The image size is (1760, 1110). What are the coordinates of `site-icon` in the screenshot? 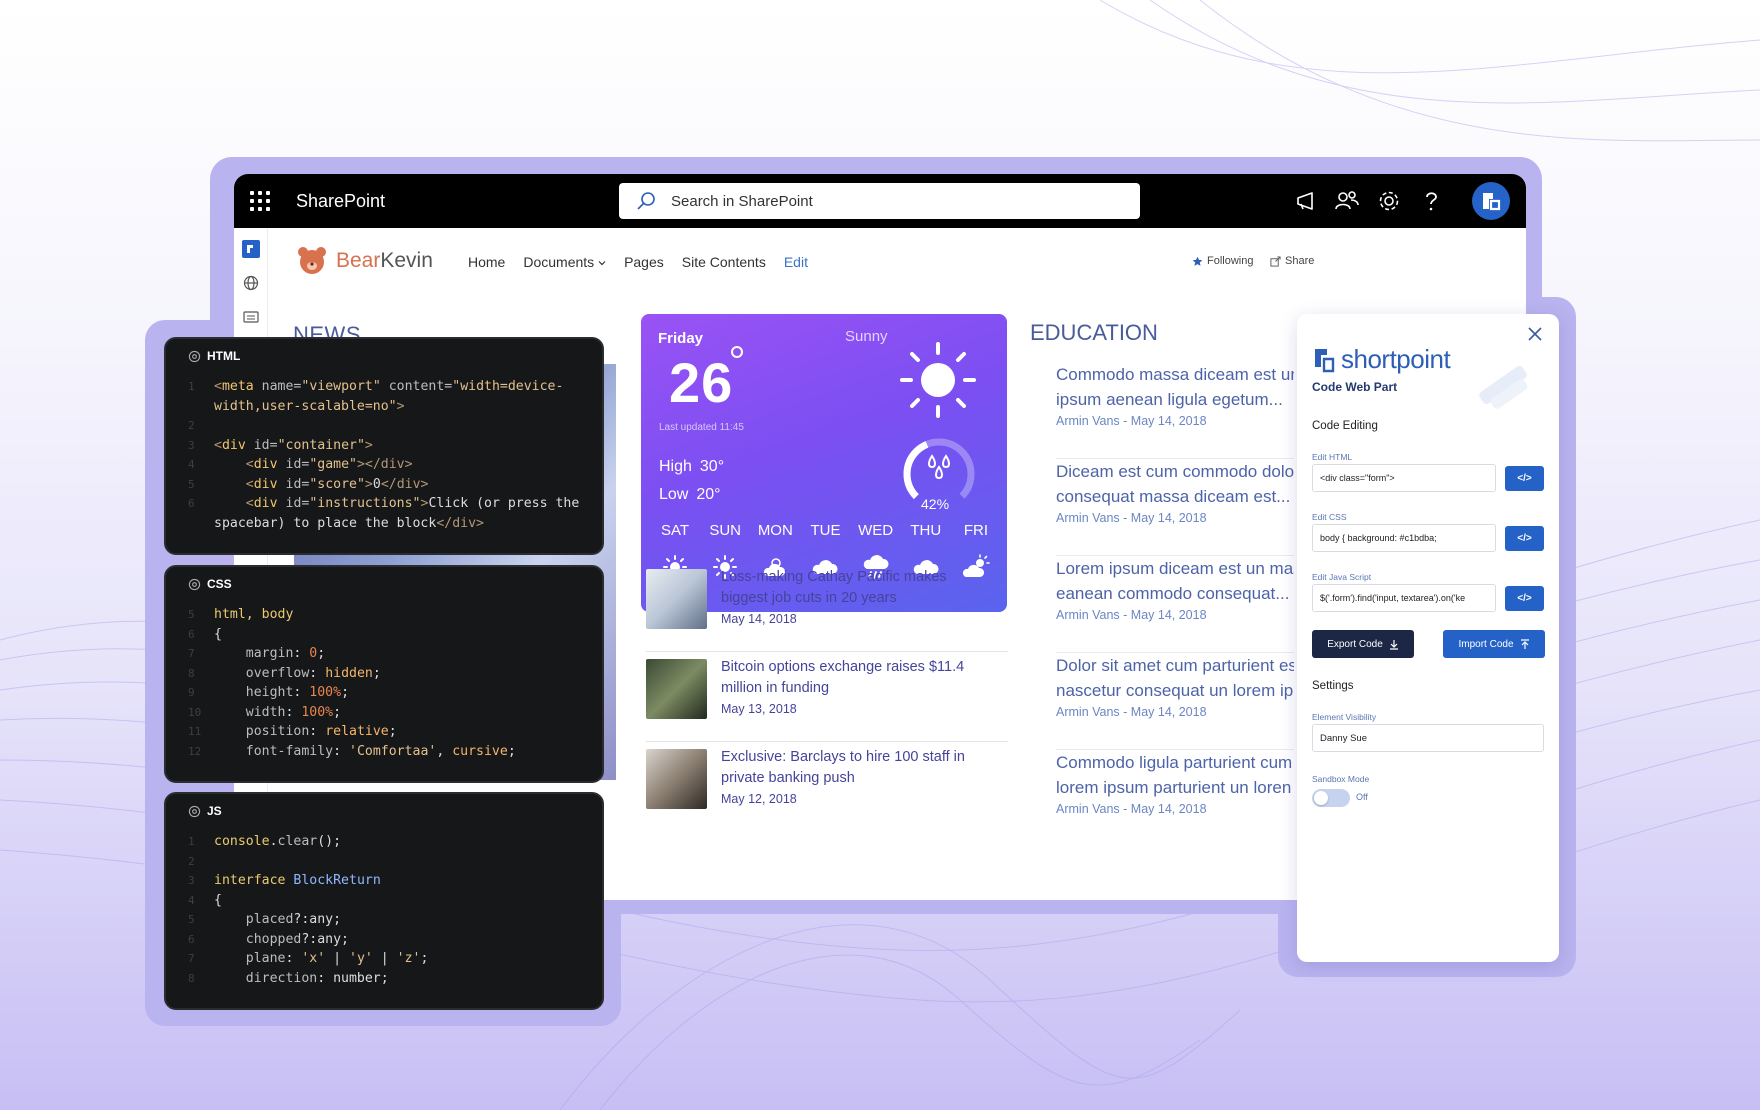 It's located at (251, 249).